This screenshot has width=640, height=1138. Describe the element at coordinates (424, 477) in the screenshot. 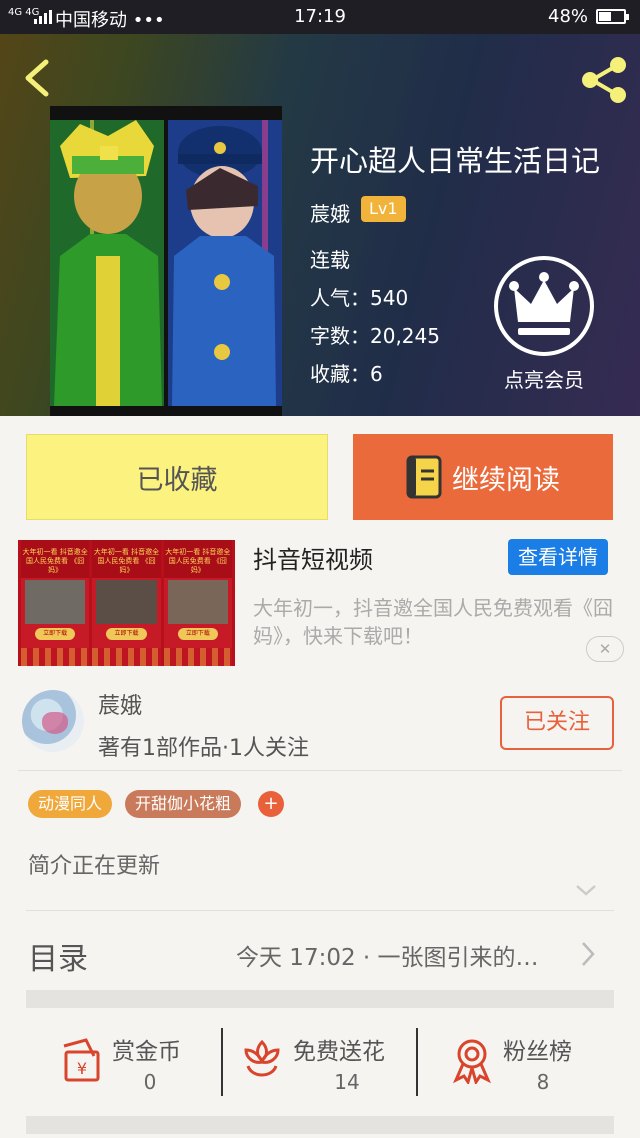

I see `book-icon` at that location.